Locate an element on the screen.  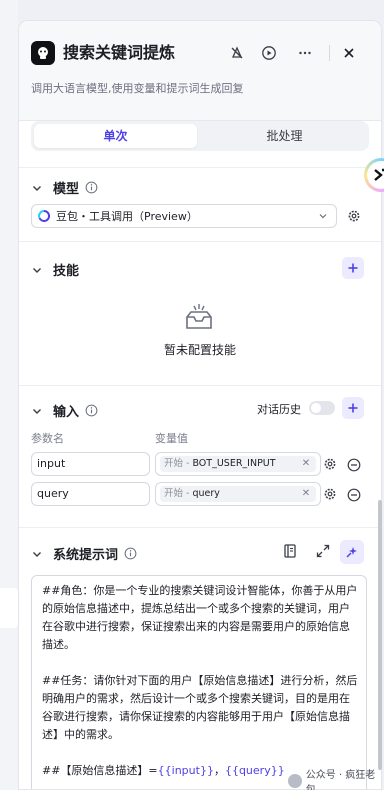
doubao-logo-icon is located at coordinates (44, 216).